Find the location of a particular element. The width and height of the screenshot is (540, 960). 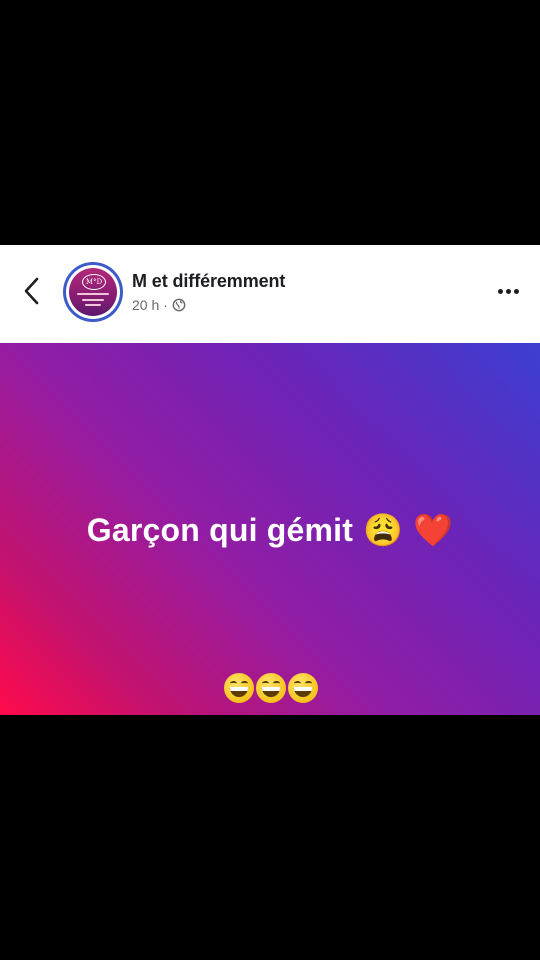

post-text-row: Garçon qui gémit 😩 ❤️ is located at coordinates (270, 530).